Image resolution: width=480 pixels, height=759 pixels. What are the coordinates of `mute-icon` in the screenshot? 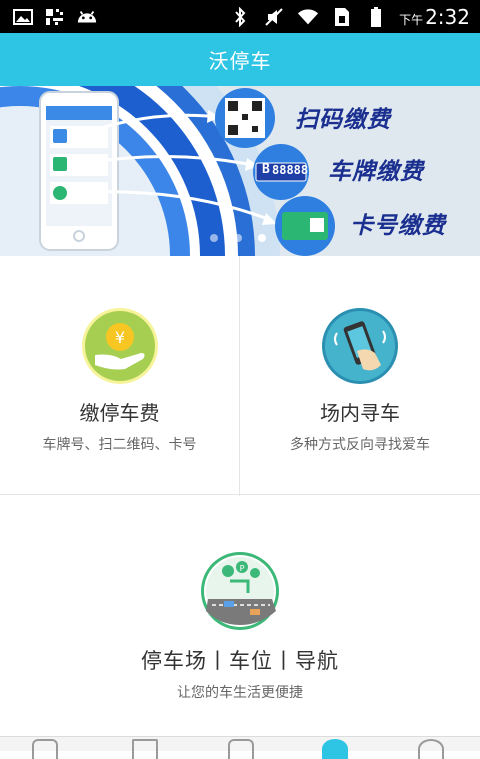 It's located at (274, 16).